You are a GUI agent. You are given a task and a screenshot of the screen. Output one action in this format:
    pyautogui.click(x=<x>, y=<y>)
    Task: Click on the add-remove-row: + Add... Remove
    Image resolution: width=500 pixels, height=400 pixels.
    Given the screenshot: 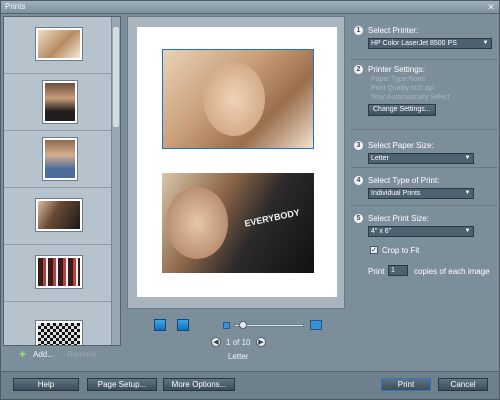 What is the action you would take?
    pyautogui.click(x=62, y=355)
    